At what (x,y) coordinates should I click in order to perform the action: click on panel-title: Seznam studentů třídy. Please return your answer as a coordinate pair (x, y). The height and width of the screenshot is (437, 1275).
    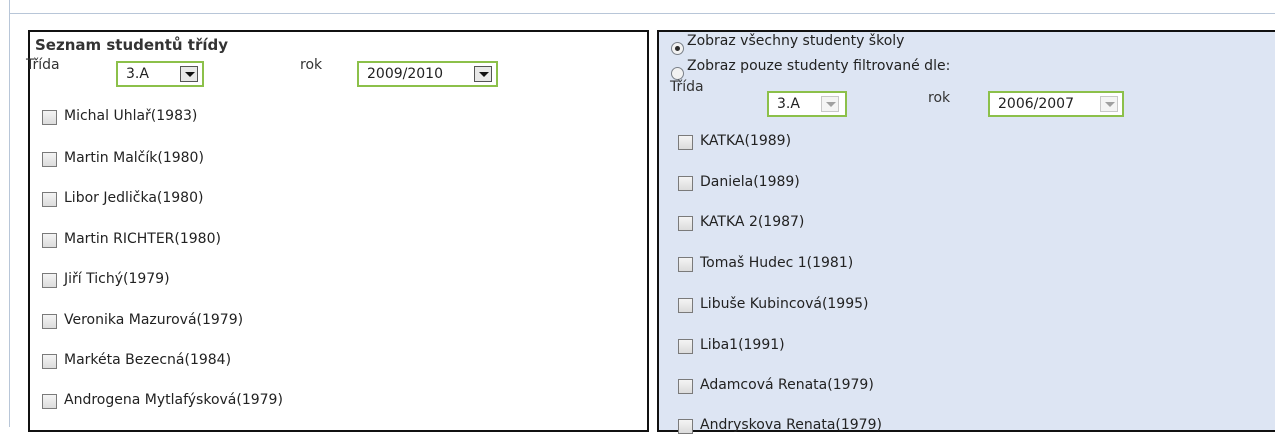
    Looking at the image, I should click on (132, 45).